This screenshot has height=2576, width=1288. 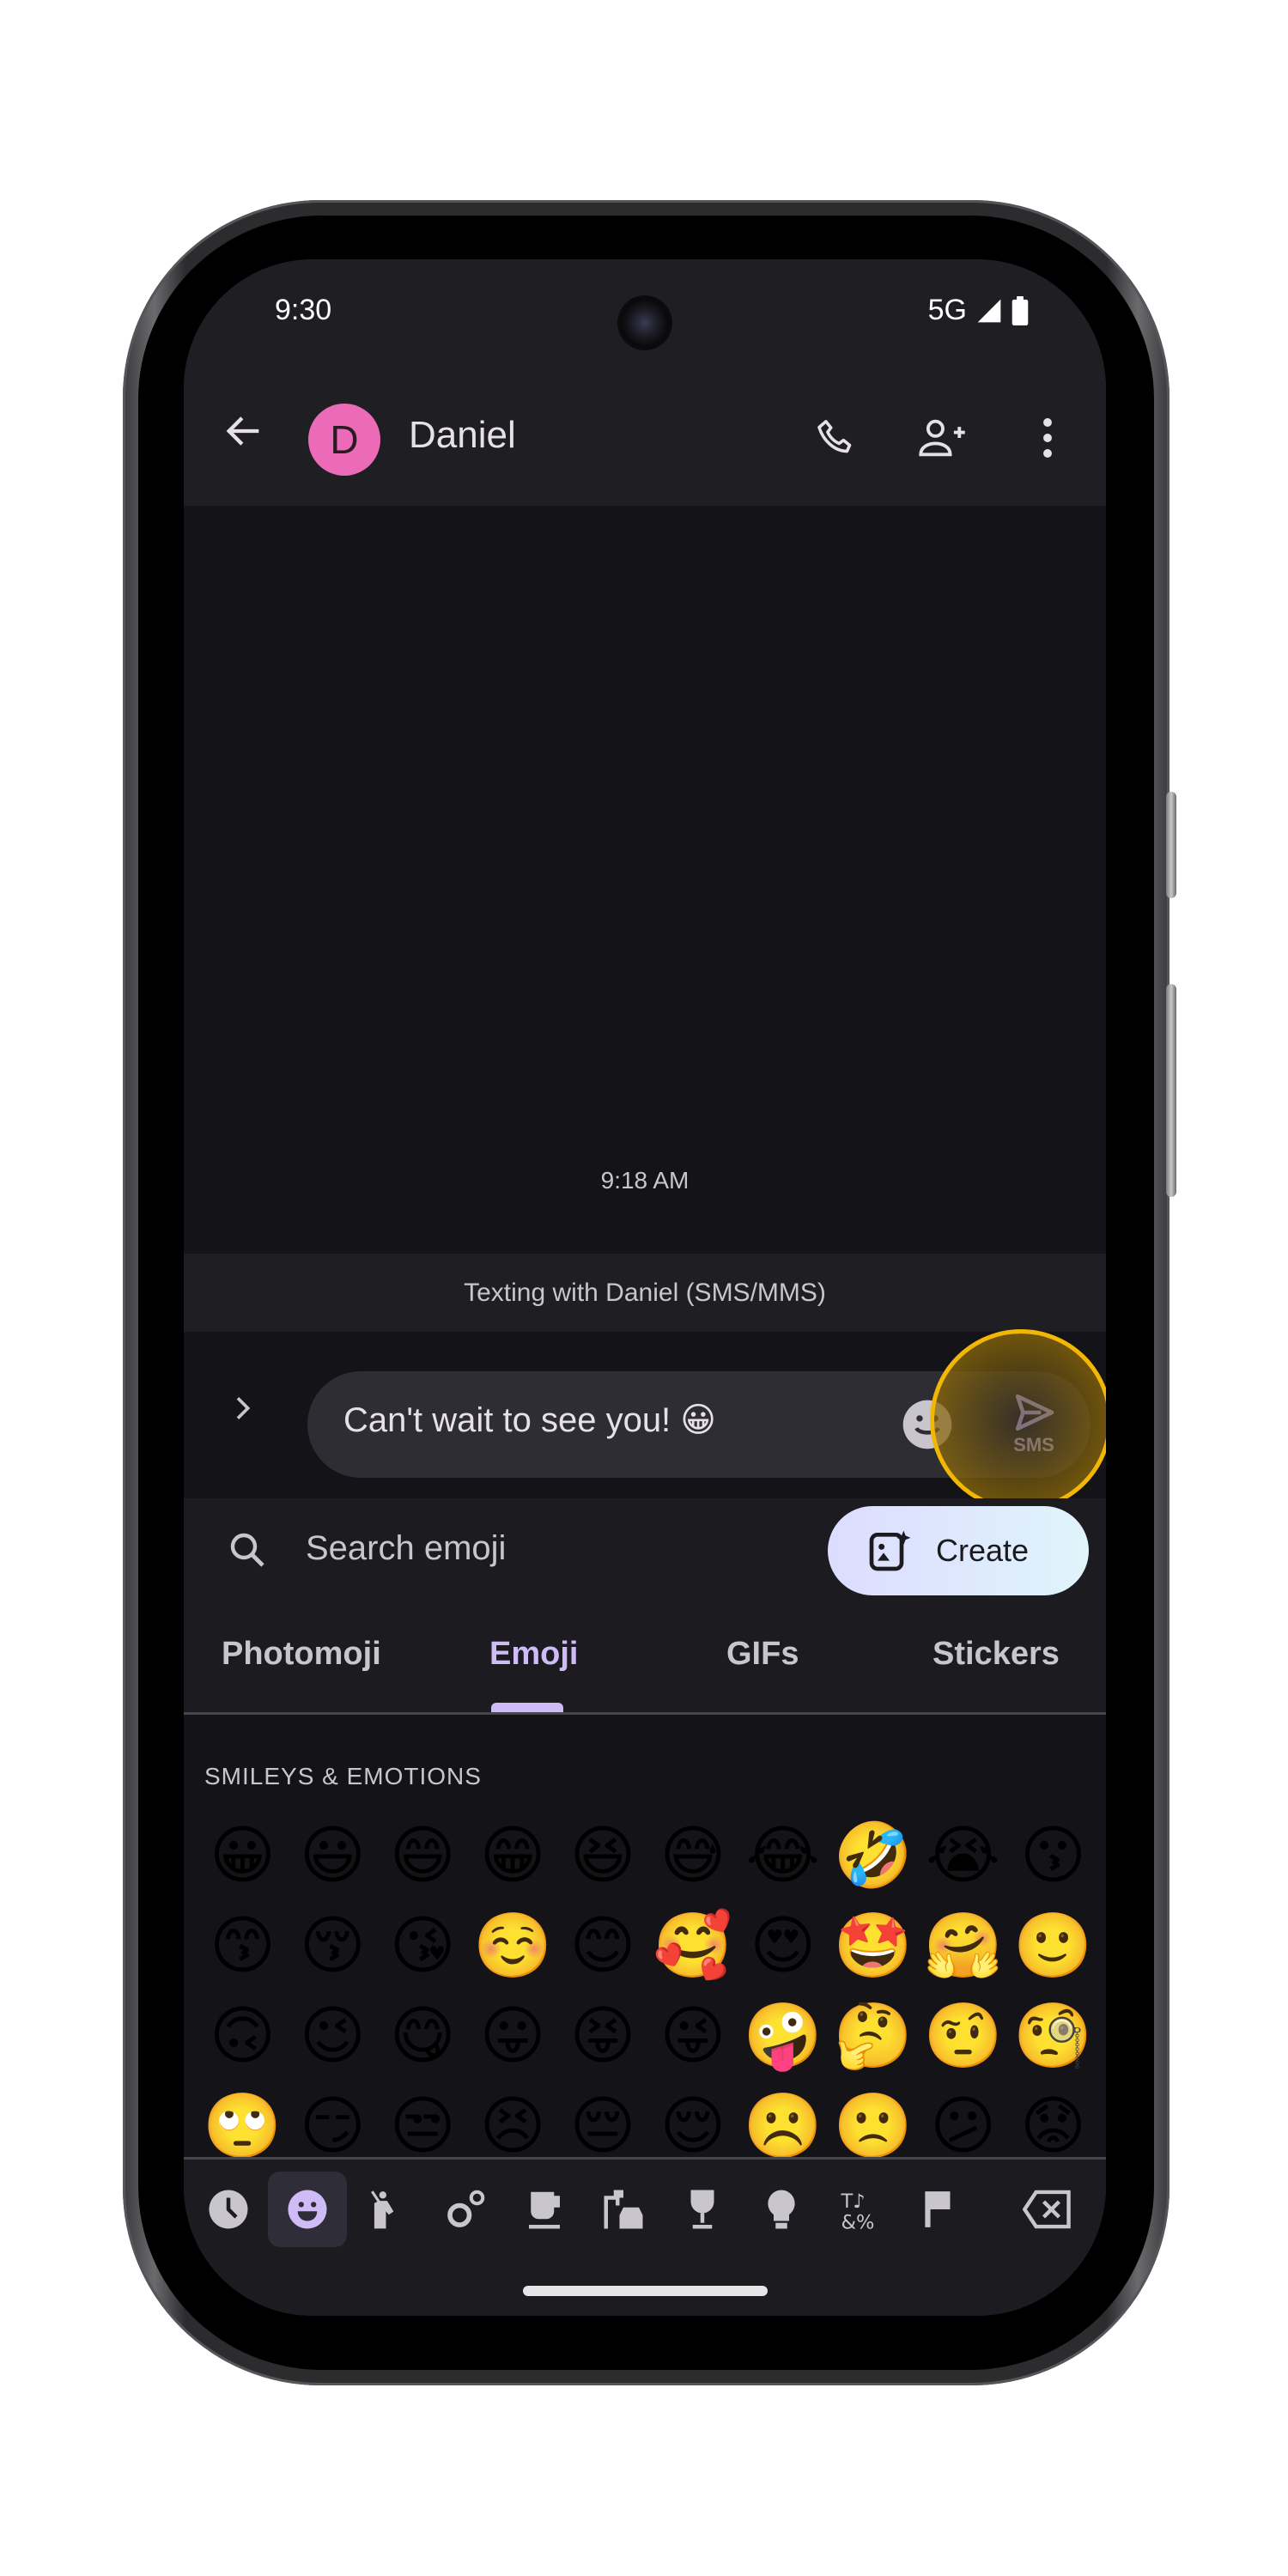 What do you see at coordinates (963, 1946) in the screenshot?
I see `emoji-item: 🤗` at bounding box center [963, 1946].